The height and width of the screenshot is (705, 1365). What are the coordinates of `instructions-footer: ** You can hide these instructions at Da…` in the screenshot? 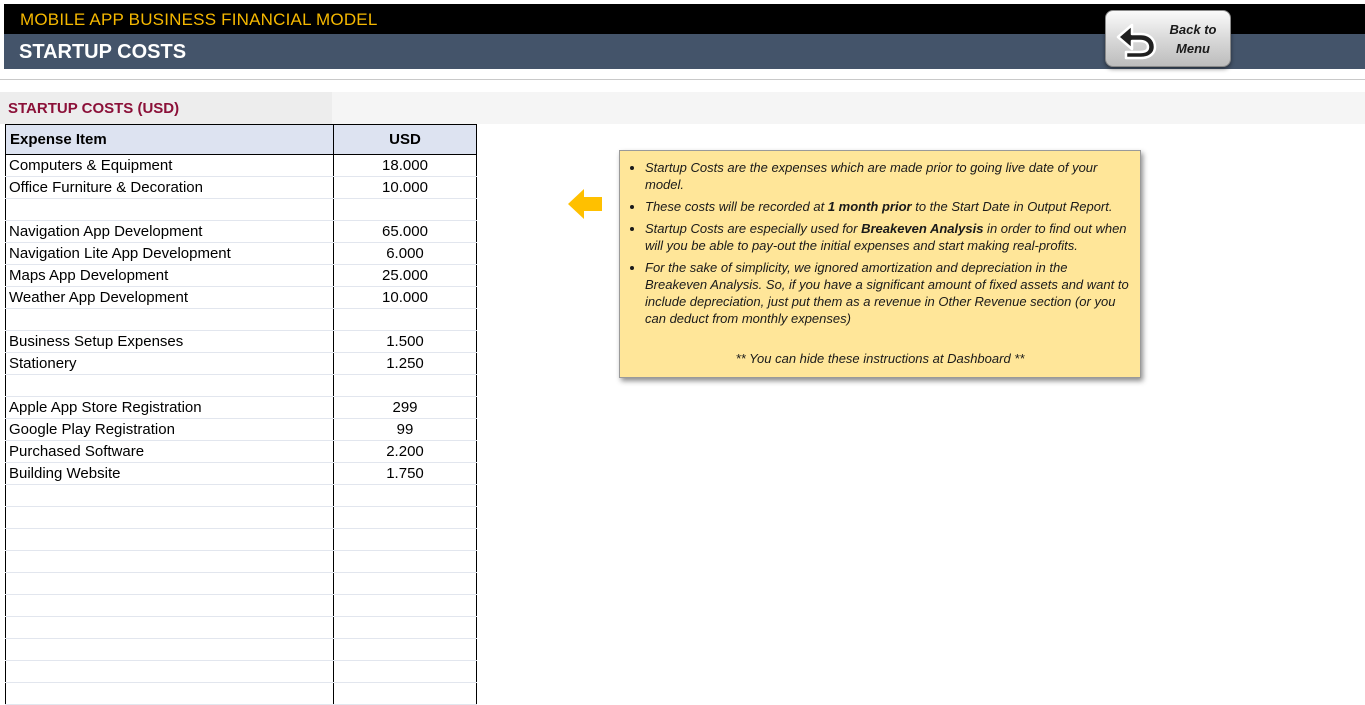 It's located at (880, 358).